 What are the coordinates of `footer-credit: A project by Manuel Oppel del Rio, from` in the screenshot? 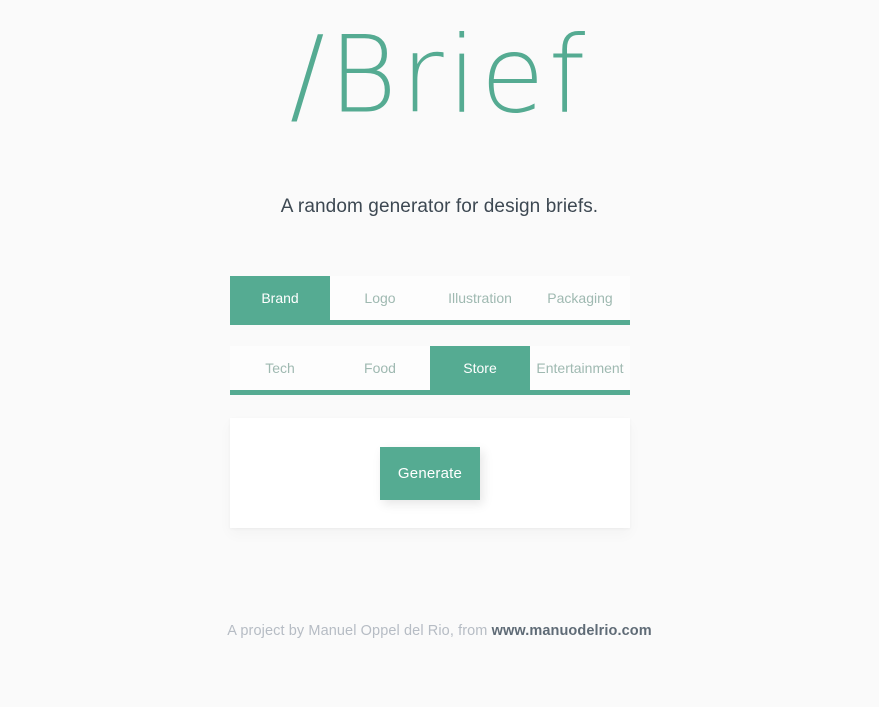 It's located at (359, 631).